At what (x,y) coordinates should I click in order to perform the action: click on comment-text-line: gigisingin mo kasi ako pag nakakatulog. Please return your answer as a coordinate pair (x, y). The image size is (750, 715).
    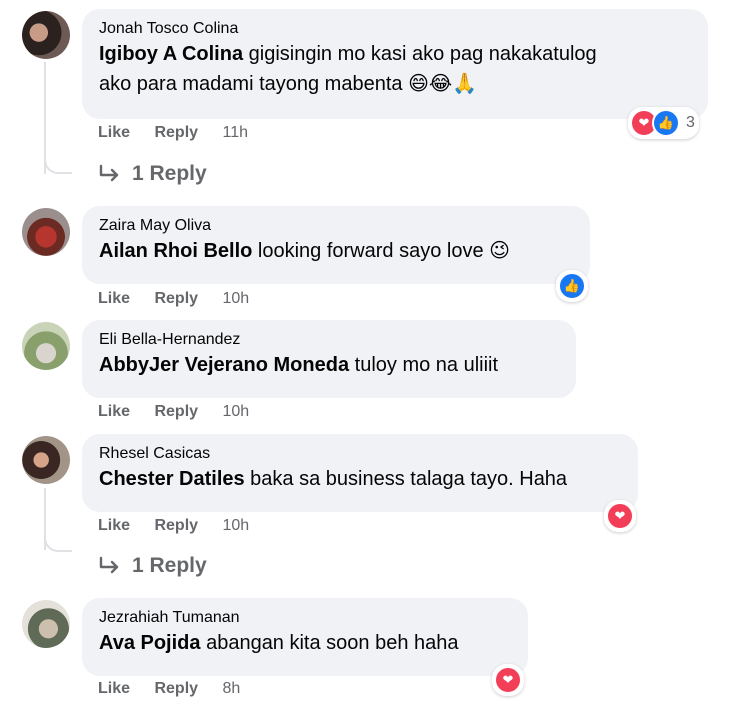
    Looking at the image, I should click on (420, 54).